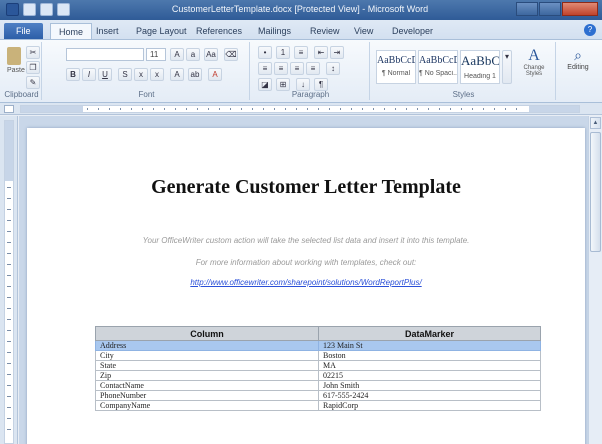 The height and width of the screenshot is (444, 602). Describe the element at coordinates (534, 71) in the screenshot. I see `change-styles-label: Change Styles` at that location.